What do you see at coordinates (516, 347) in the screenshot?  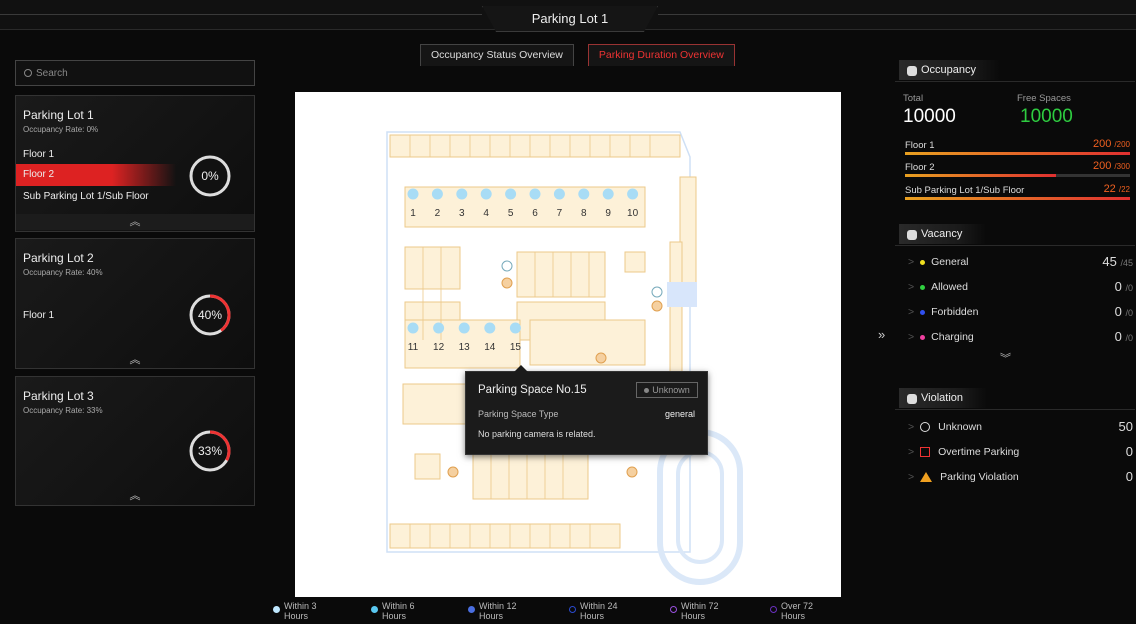 I see `space-number: 15` at bounding box center [516, 347].